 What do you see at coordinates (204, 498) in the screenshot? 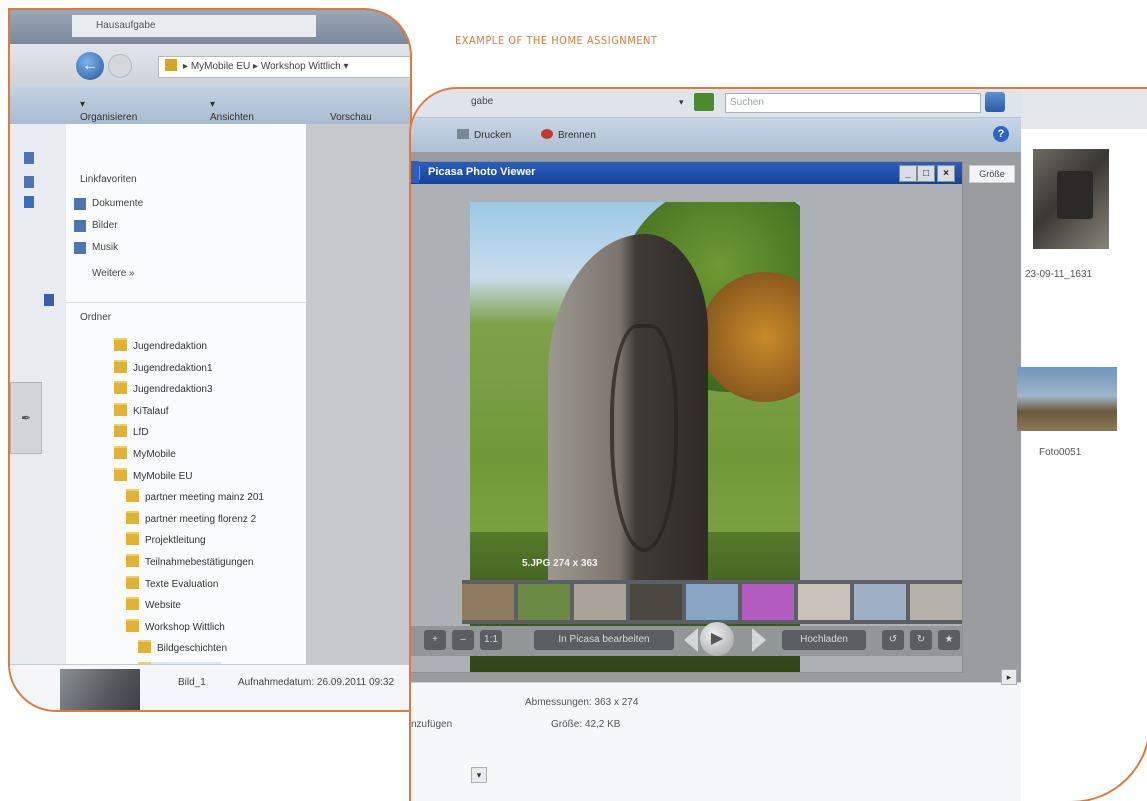
I see `folder-label: partner meeting mainz 201` at bounding box center [204, 498].